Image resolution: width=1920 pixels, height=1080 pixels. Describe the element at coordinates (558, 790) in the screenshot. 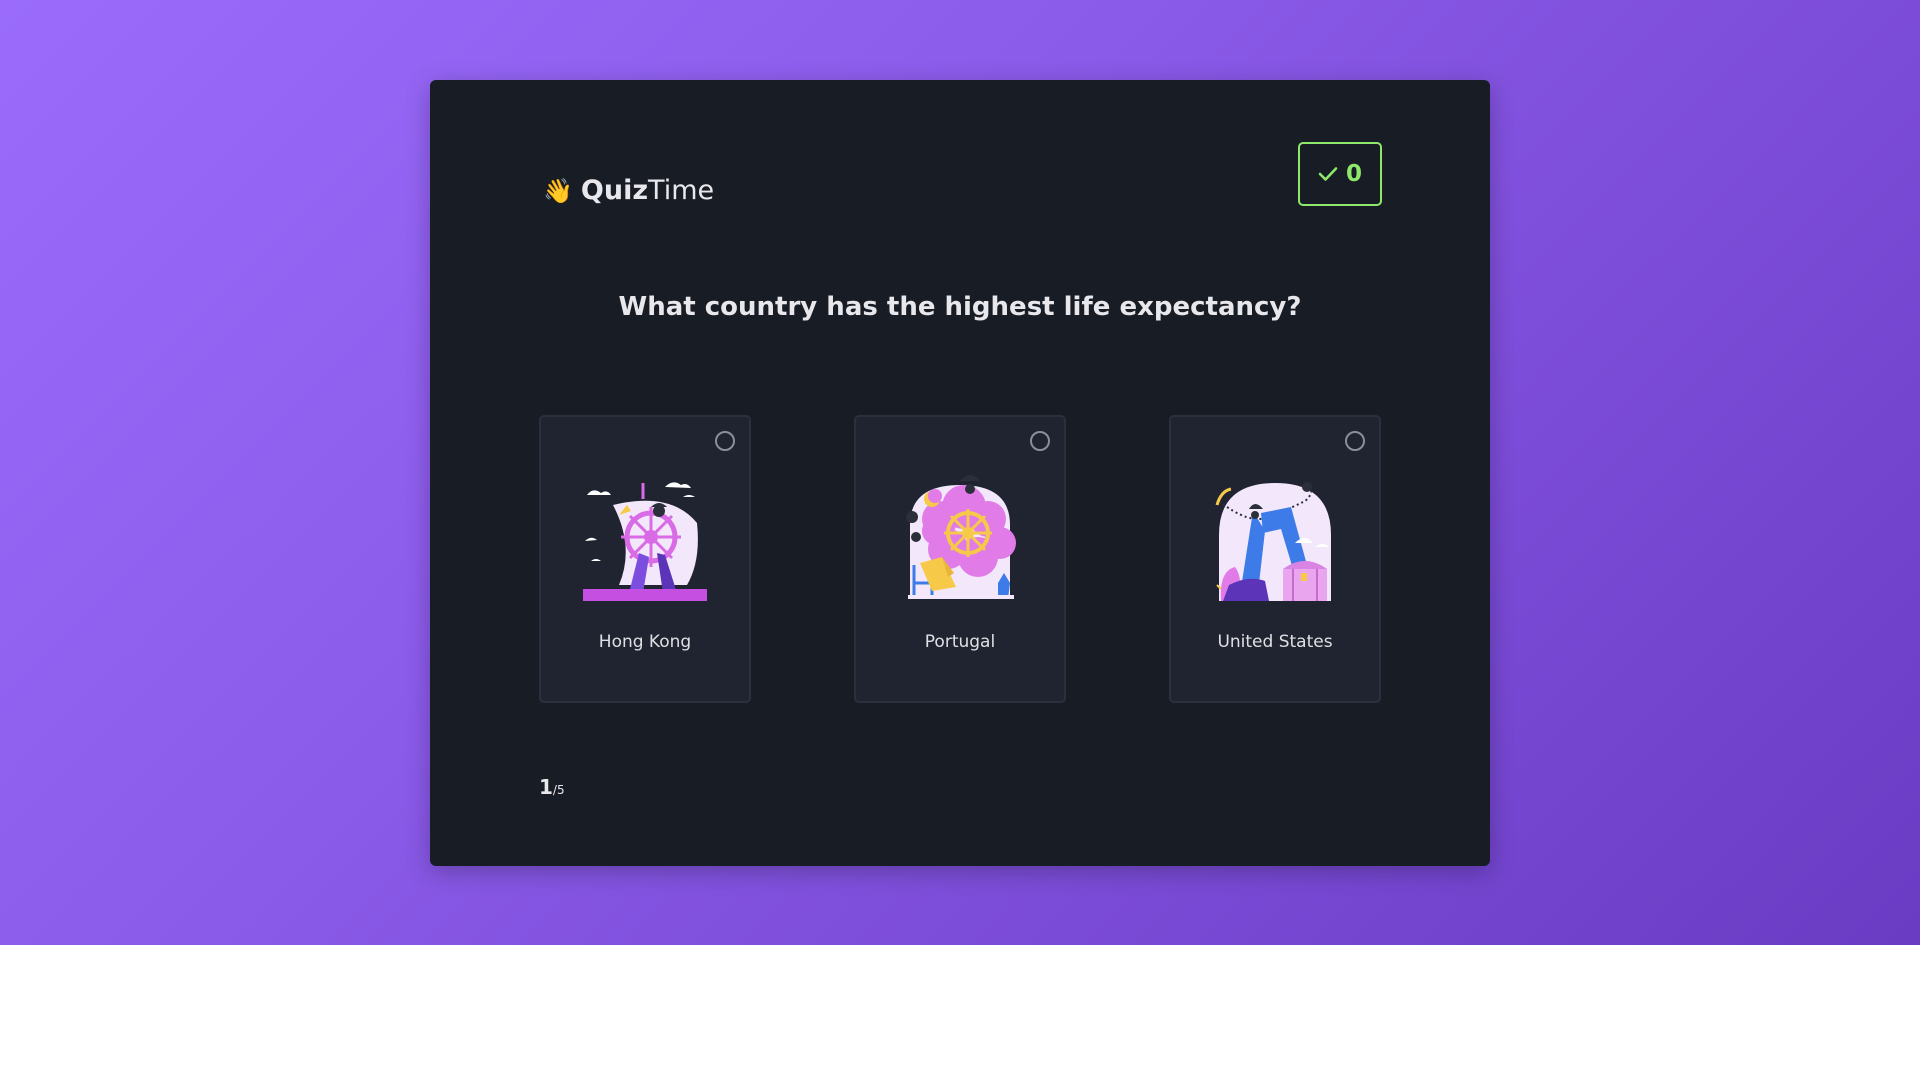

I see `total-questions: /5` at that location.